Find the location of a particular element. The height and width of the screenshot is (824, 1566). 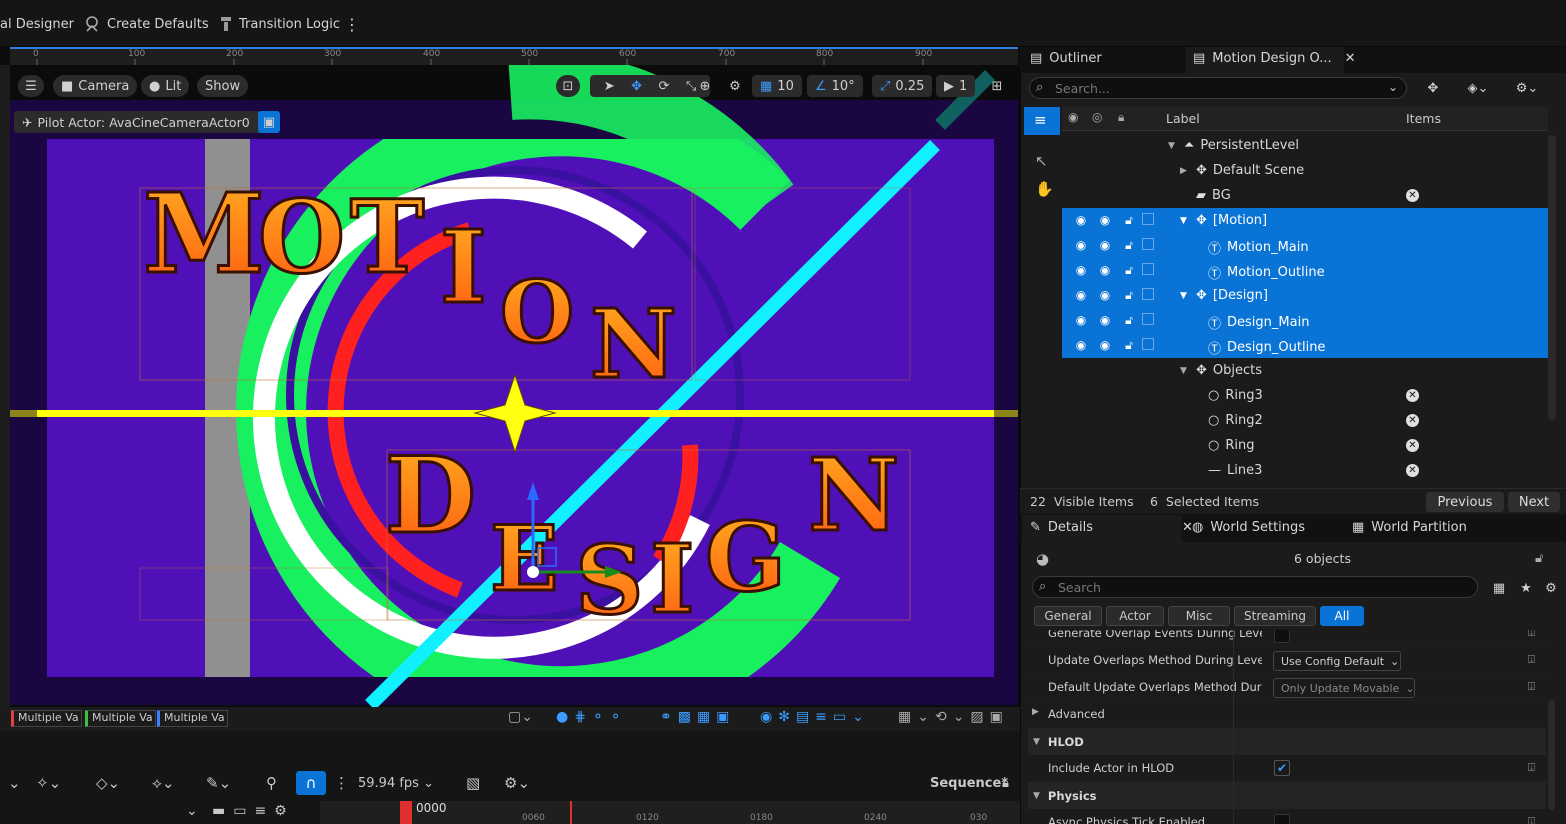

angle-value: 10° is located at coordinates (843, 86).